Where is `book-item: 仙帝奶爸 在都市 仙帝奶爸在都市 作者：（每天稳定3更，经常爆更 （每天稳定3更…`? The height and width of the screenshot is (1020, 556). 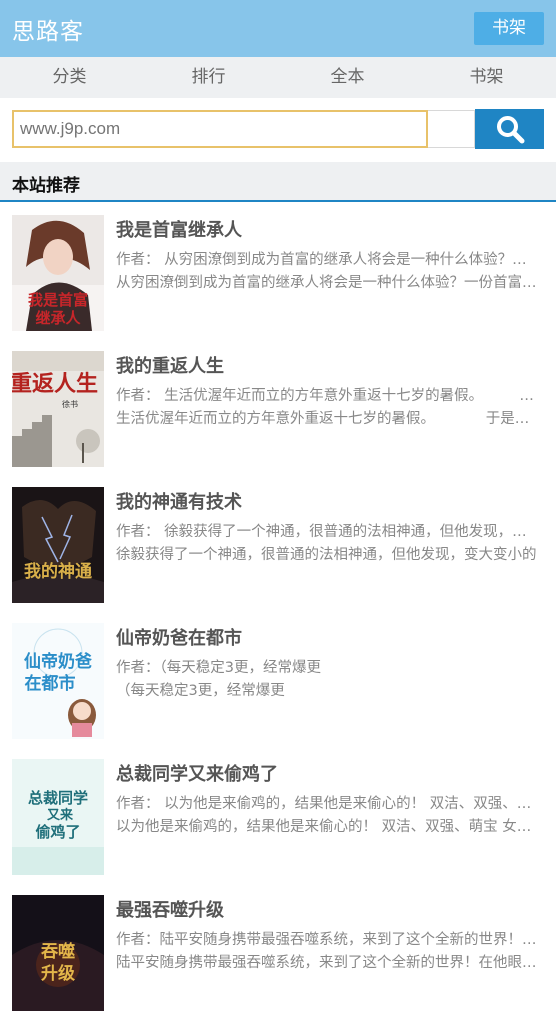 book-item: 仙帝奶爸 在都市 仙帝奶爸在都市 作者：（每天稳定3更，经常爆更 （每天稳定3更… is located at coordinates (278, 680).